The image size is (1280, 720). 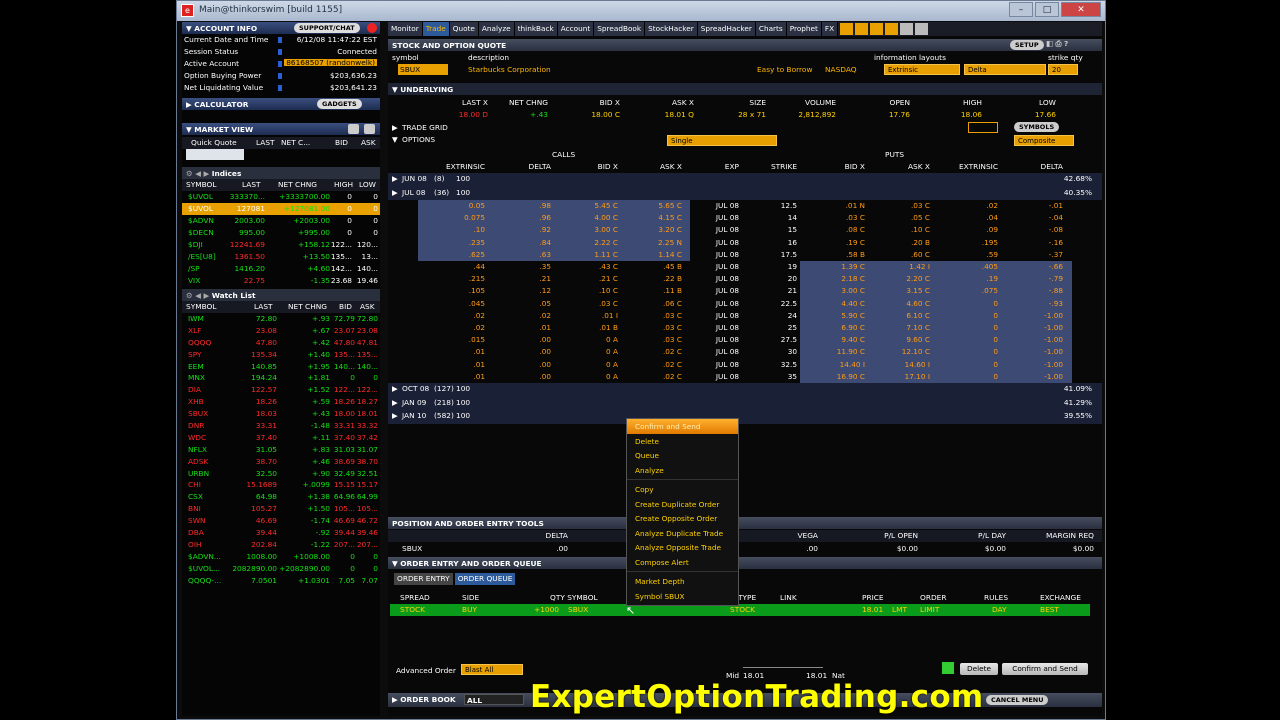 What do you see at coordinates (281, 209) in the screenshot?
I see `index-row: $UVOL 127081 +127081.00 0 0` at bounding box center [281, 209].